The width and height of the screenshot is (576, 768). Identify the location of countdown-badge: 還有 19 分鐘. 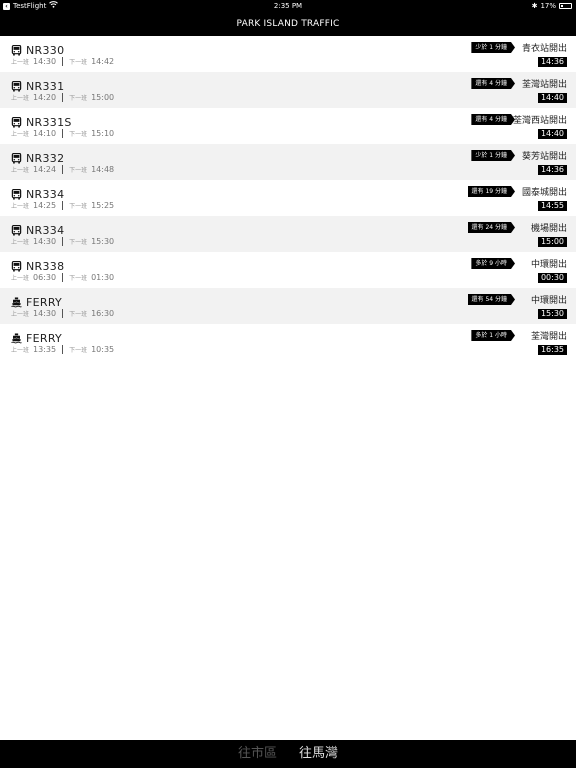
(491, 191).